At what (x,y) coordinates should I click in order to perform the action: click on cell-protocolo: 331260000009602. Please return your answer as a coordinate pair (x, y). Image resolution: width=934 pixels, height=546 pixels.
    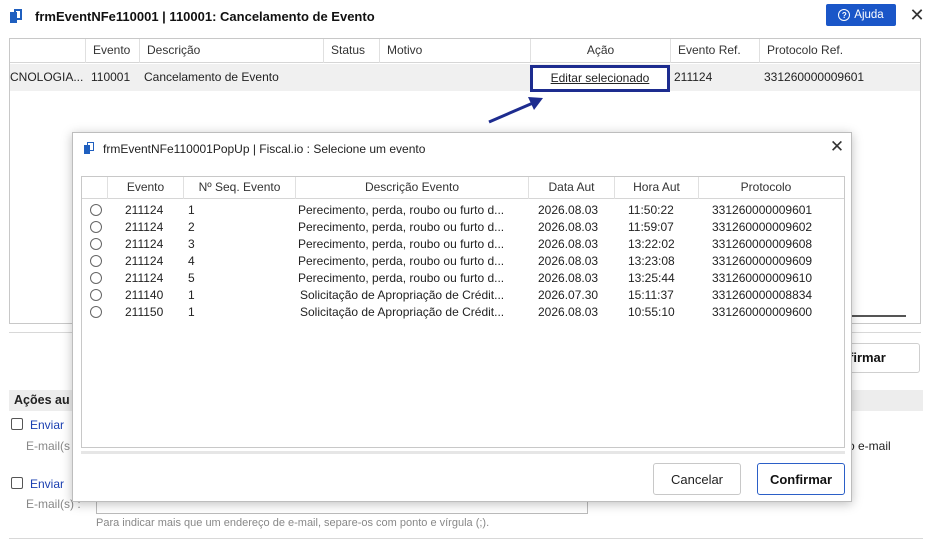
    Looking at the image, I should click on (762, 227).